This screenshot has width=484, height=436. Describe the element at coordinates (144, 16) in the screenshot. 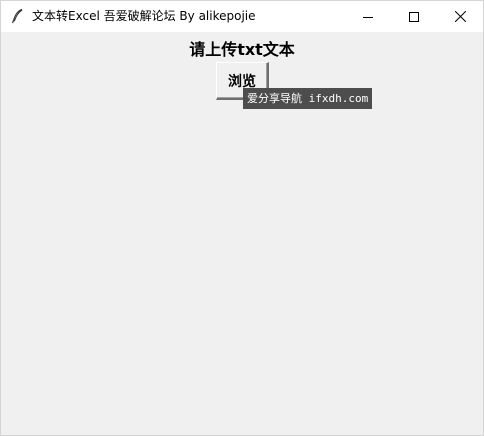

I see `window-title: 文本转Excel 吾爱破解论坛 By alikepojie` at that location.